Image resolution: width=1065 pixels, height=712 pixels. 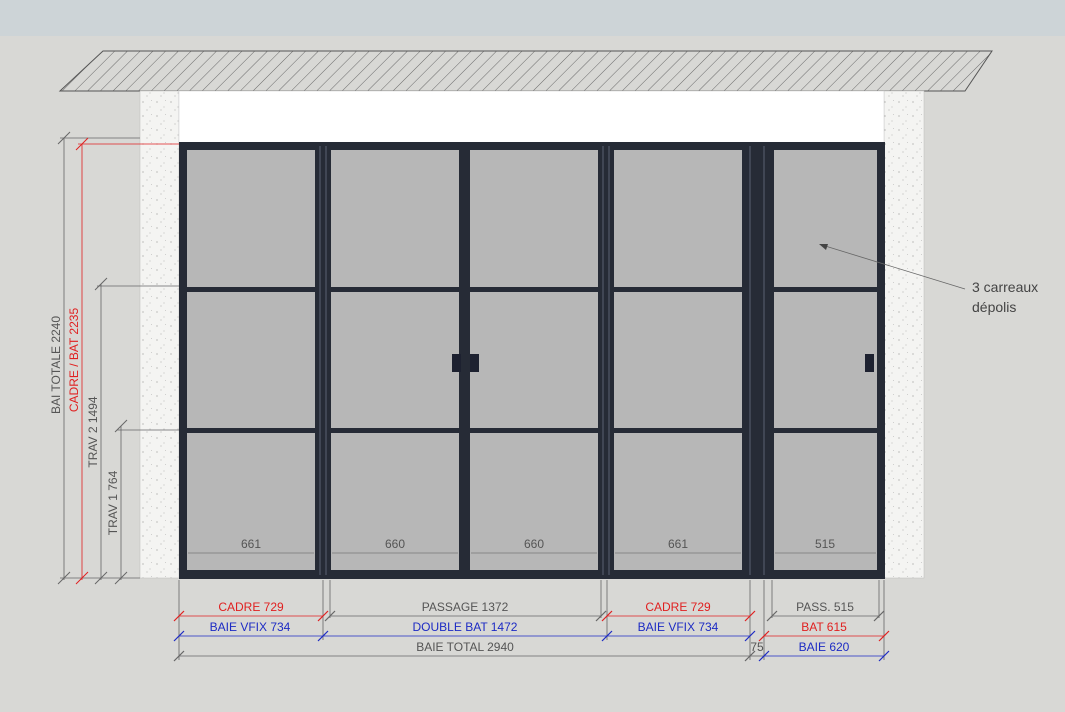 I want to click on glass-width-3: 660, so click(x=534, y=544).